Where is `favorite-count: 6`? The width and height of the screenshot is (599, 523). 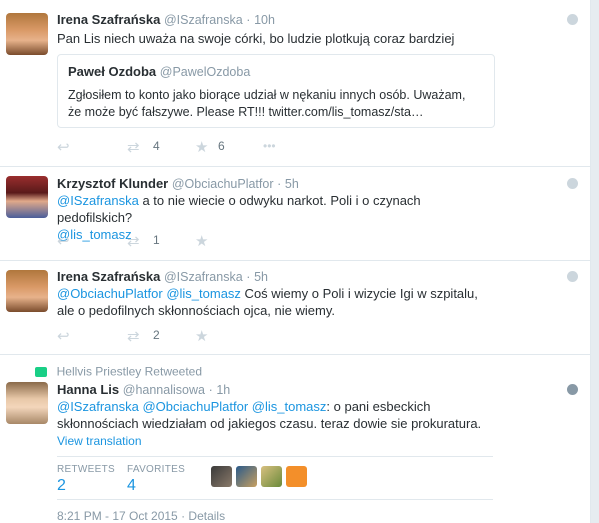
favorite-count: 6 is located at coordinates (221, 146).